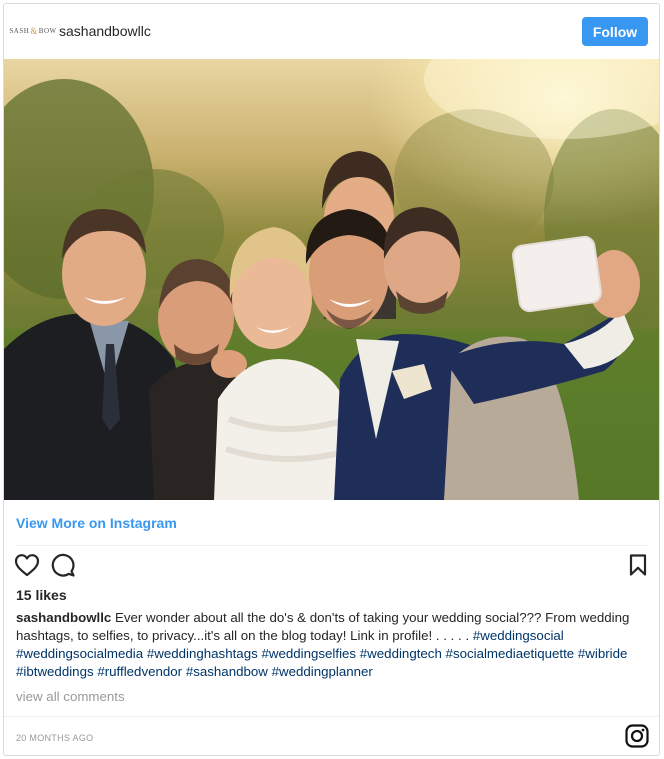  Describe the element at coordinates (510, 653) in the screenshot. I see `hashtag-link: #socialmediaetiquette` at that location.